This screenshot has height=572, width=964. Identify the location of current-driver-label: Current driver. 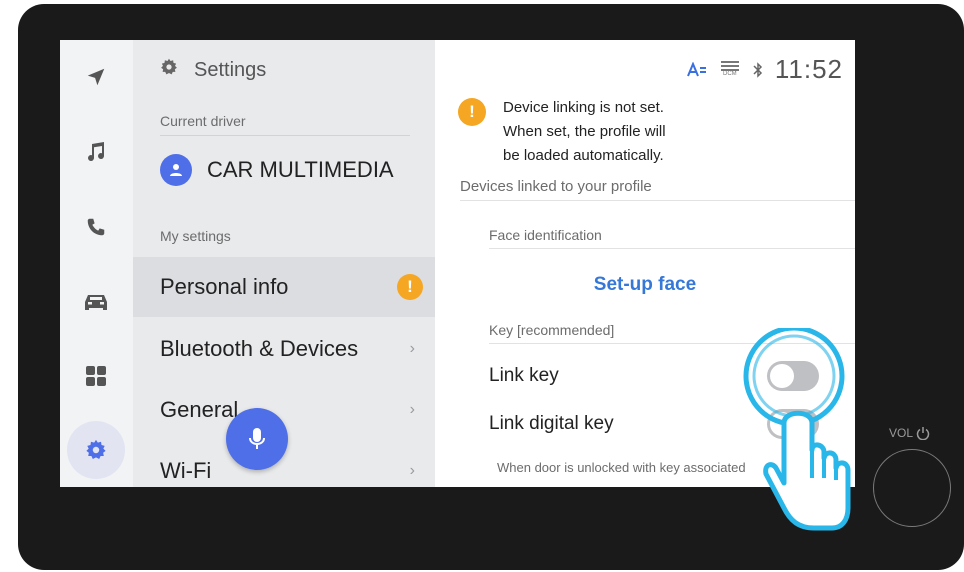
(203, 121).